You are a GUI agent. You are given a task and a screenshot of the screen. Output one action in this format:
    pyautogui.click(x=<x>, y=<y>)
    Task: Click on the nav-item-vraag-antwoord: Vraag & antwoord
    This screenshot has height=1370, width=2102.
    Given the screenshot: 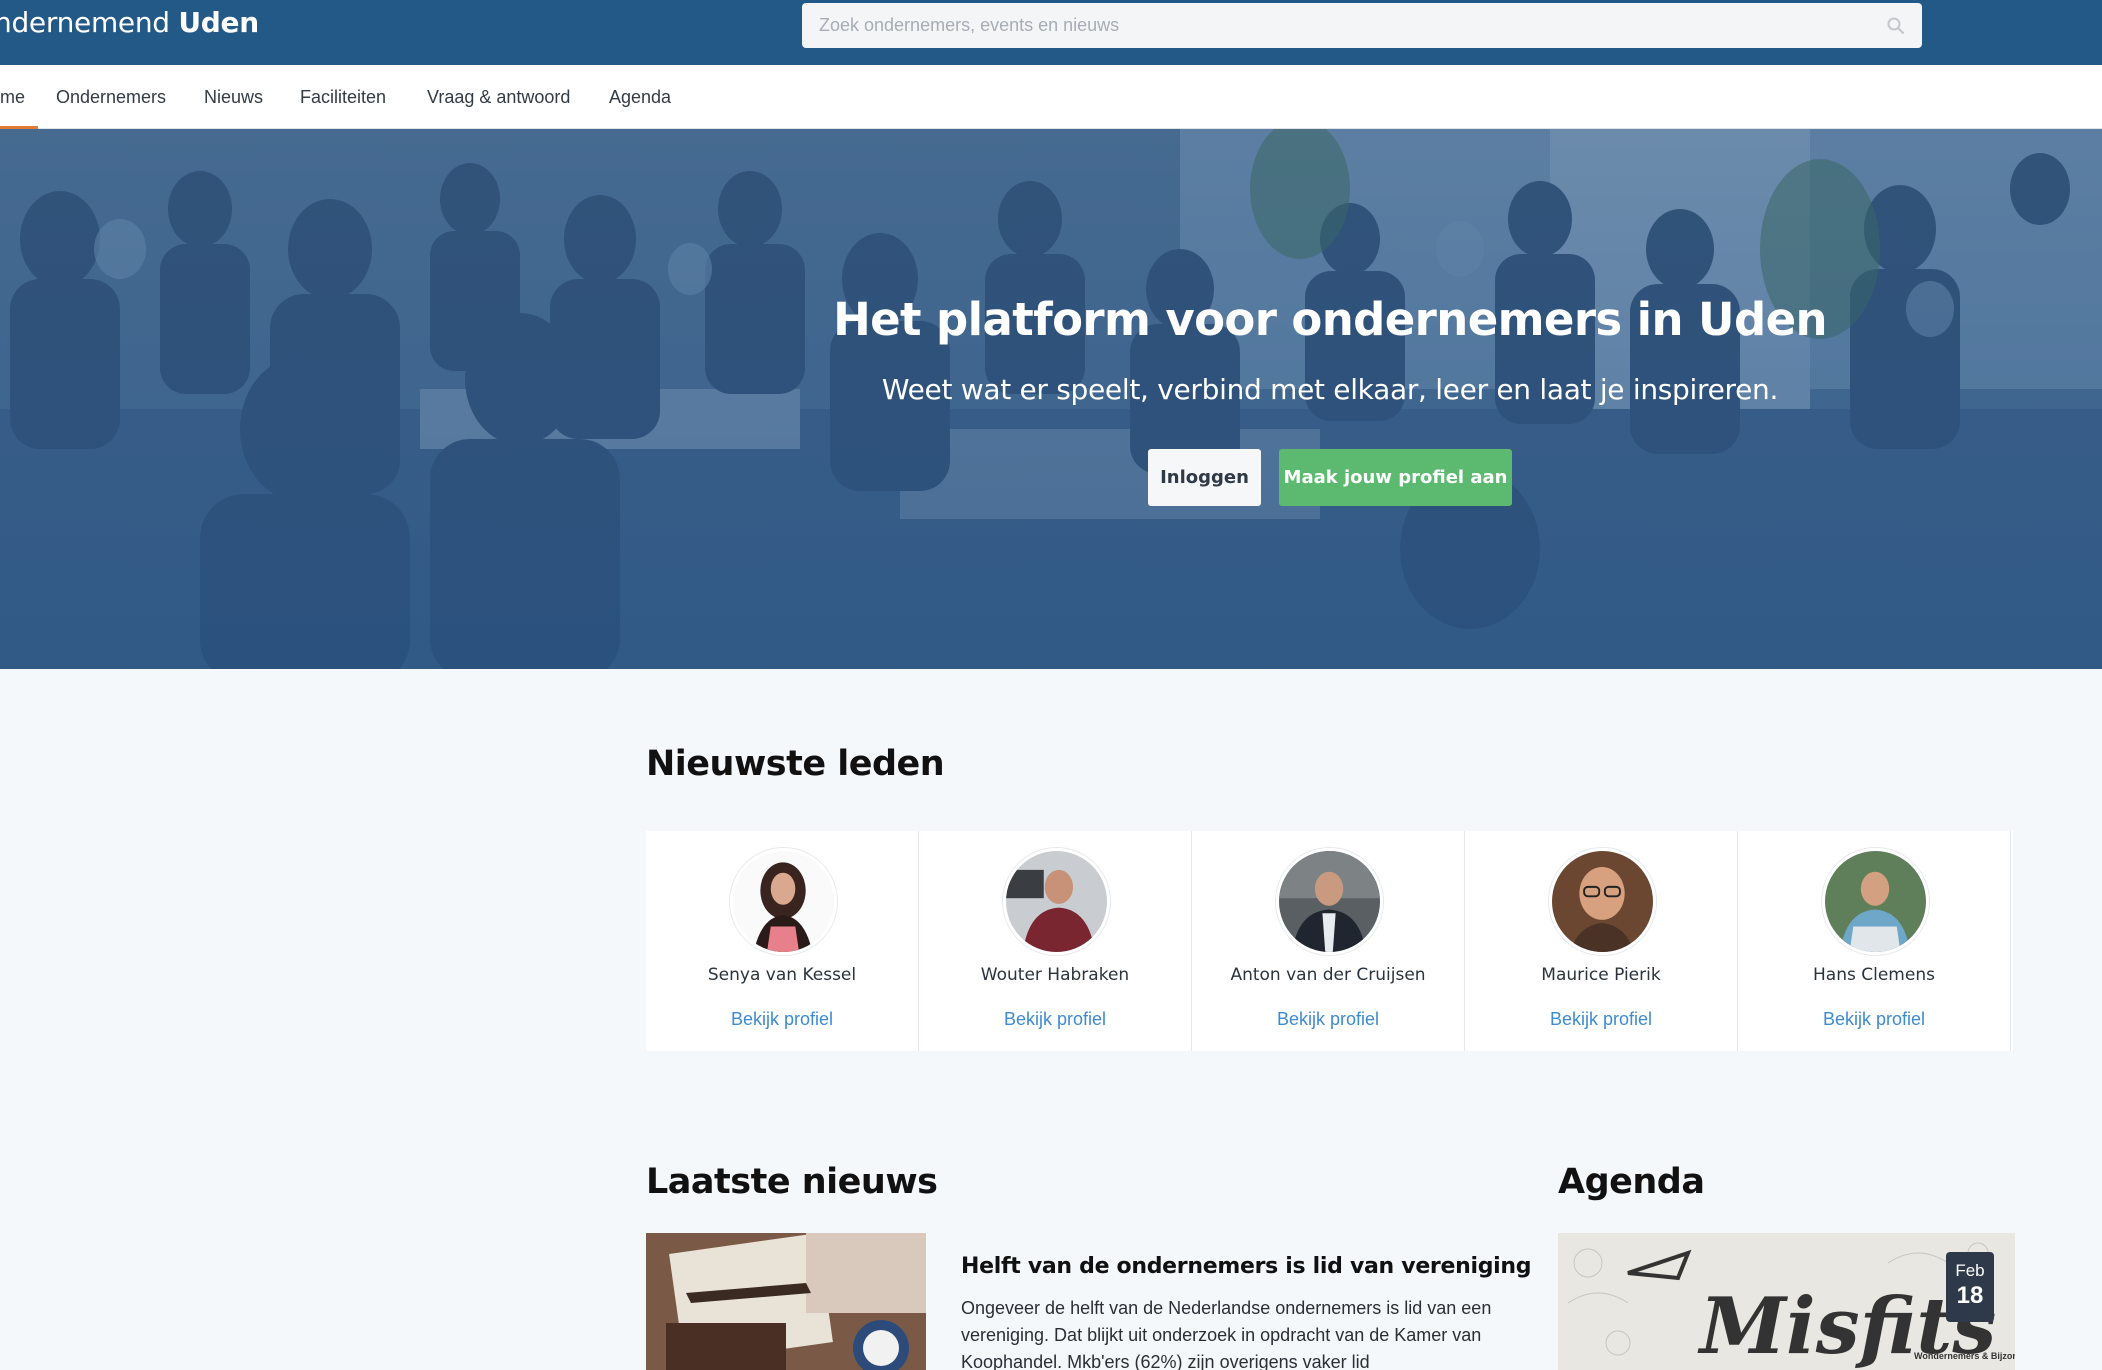 What is the action you would take?
    pyautogui.click(x=498, y=97)
    